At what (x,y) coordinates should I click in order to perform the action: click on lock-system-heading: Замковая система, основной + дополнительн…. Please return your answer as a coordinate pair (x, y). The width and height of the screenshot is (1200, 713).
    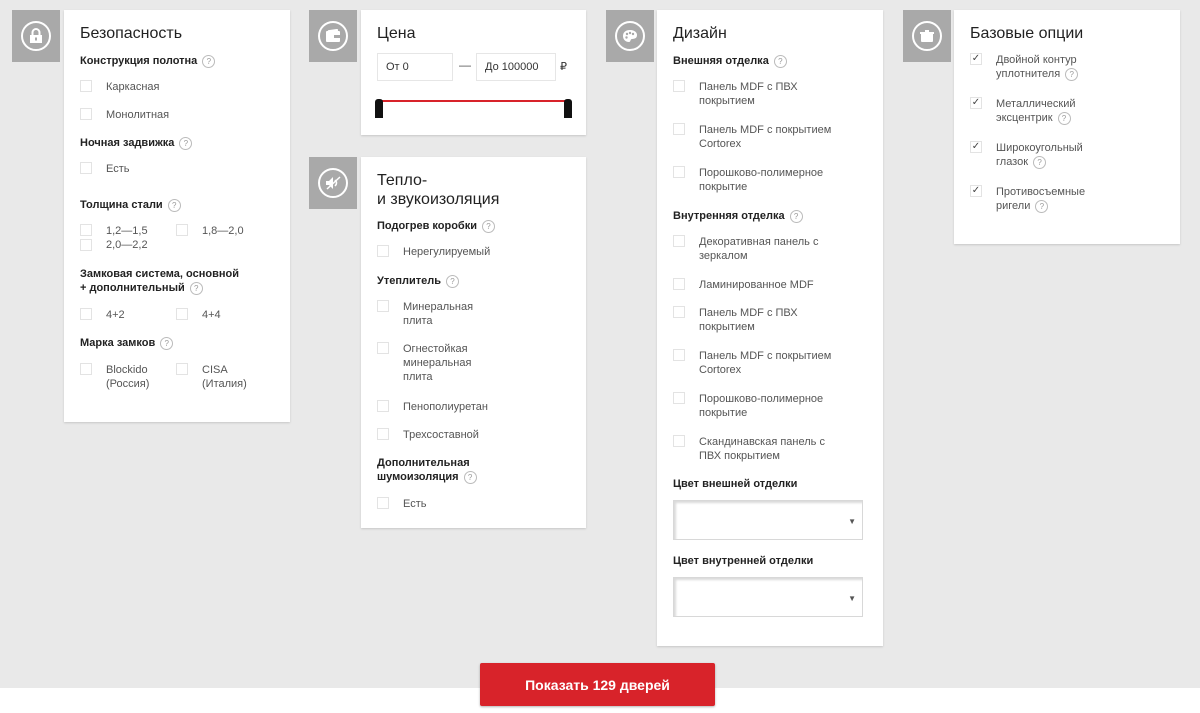
    Looking at the image, I should click on (159, 281).